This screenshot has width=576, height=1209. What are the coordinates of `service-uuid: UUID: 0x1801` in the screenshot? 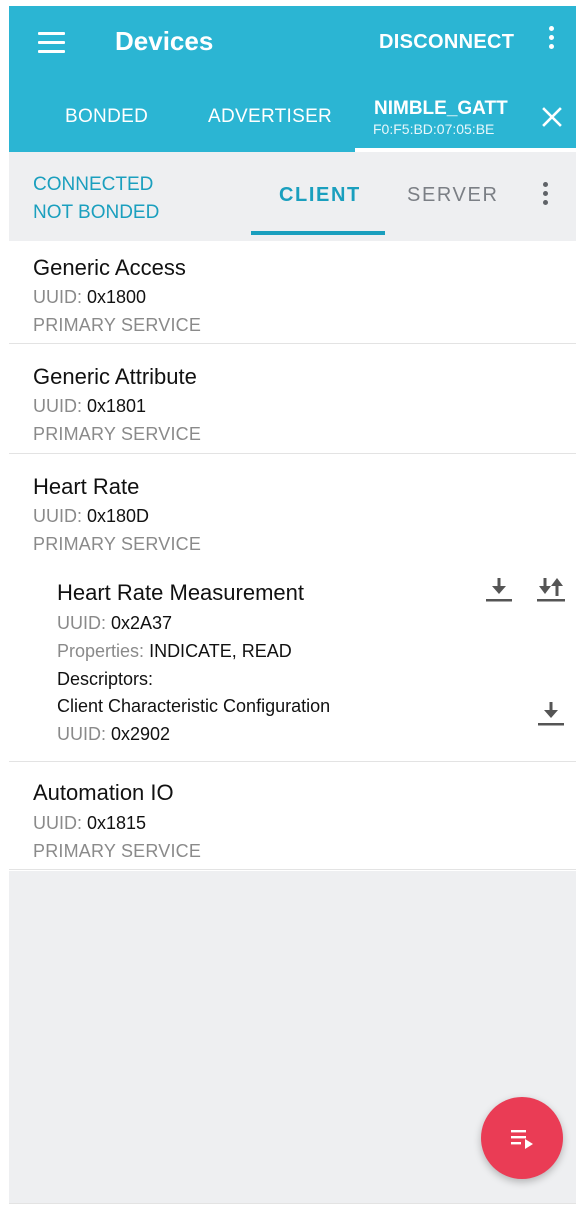 It's located at (90, 406).